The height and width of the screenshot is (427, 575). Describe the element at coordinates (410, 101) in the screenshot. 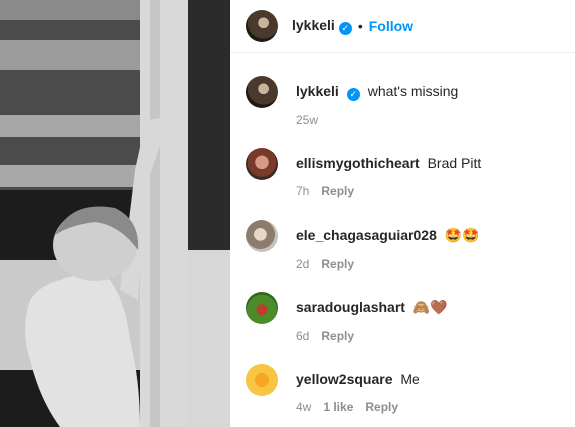

I see `caption-item: lykkeli ✓ what's missing 25w` at that location.